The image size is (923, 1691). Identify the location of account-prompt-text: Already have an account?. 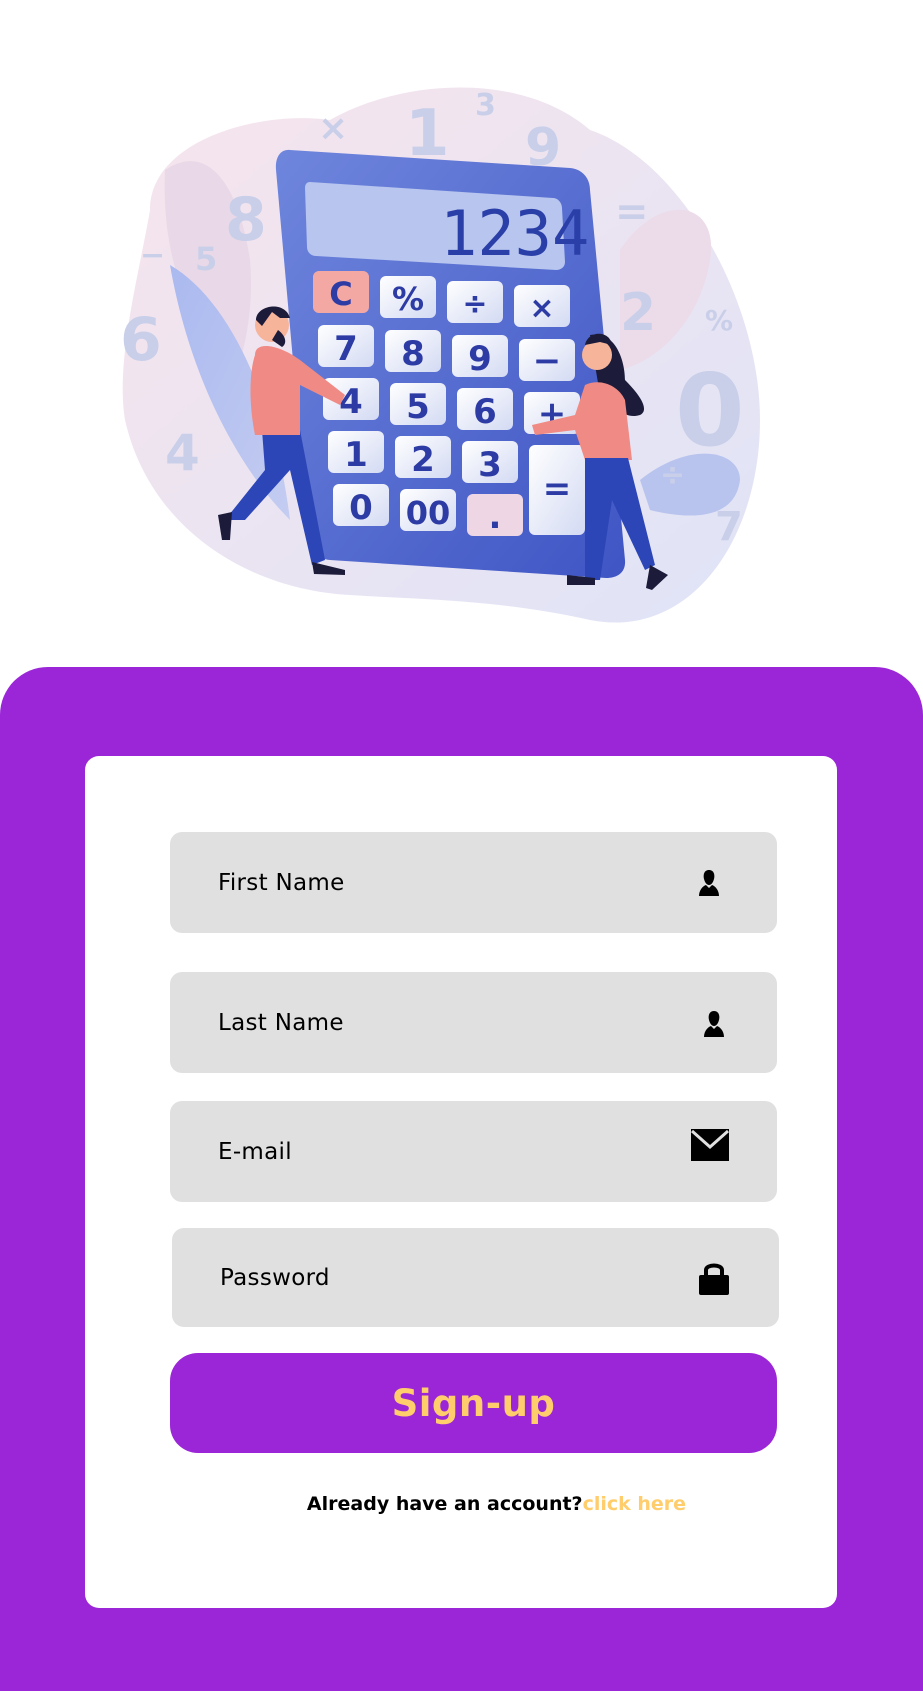
(444, 1504).